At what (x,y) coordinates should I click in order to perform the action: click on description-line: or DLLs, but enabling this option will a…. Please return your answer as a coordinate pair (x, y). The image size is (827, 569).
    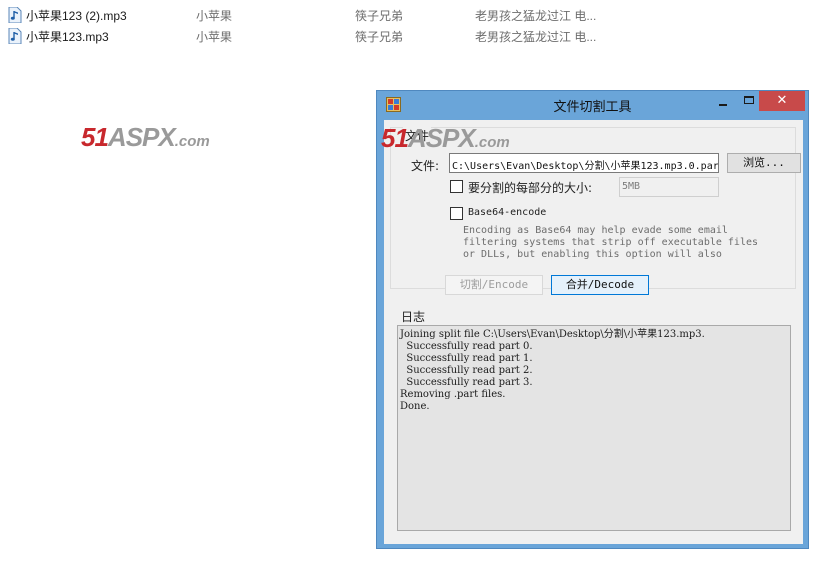
    Looking at the image, I should click on (592, 254).